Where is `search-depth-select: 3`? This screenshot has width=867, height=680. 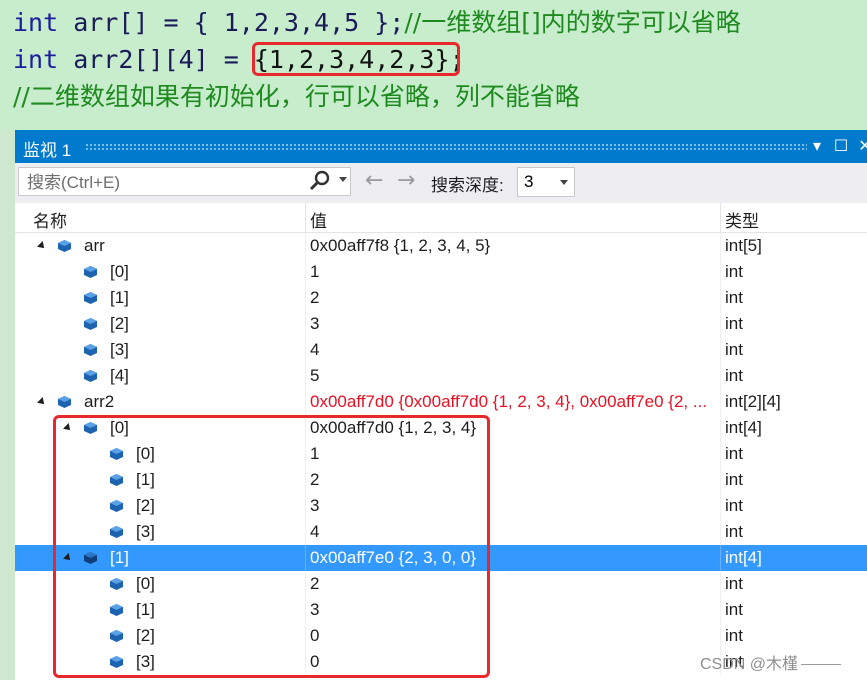 search-depth-select: 3 is located at coordinates (546, 182).